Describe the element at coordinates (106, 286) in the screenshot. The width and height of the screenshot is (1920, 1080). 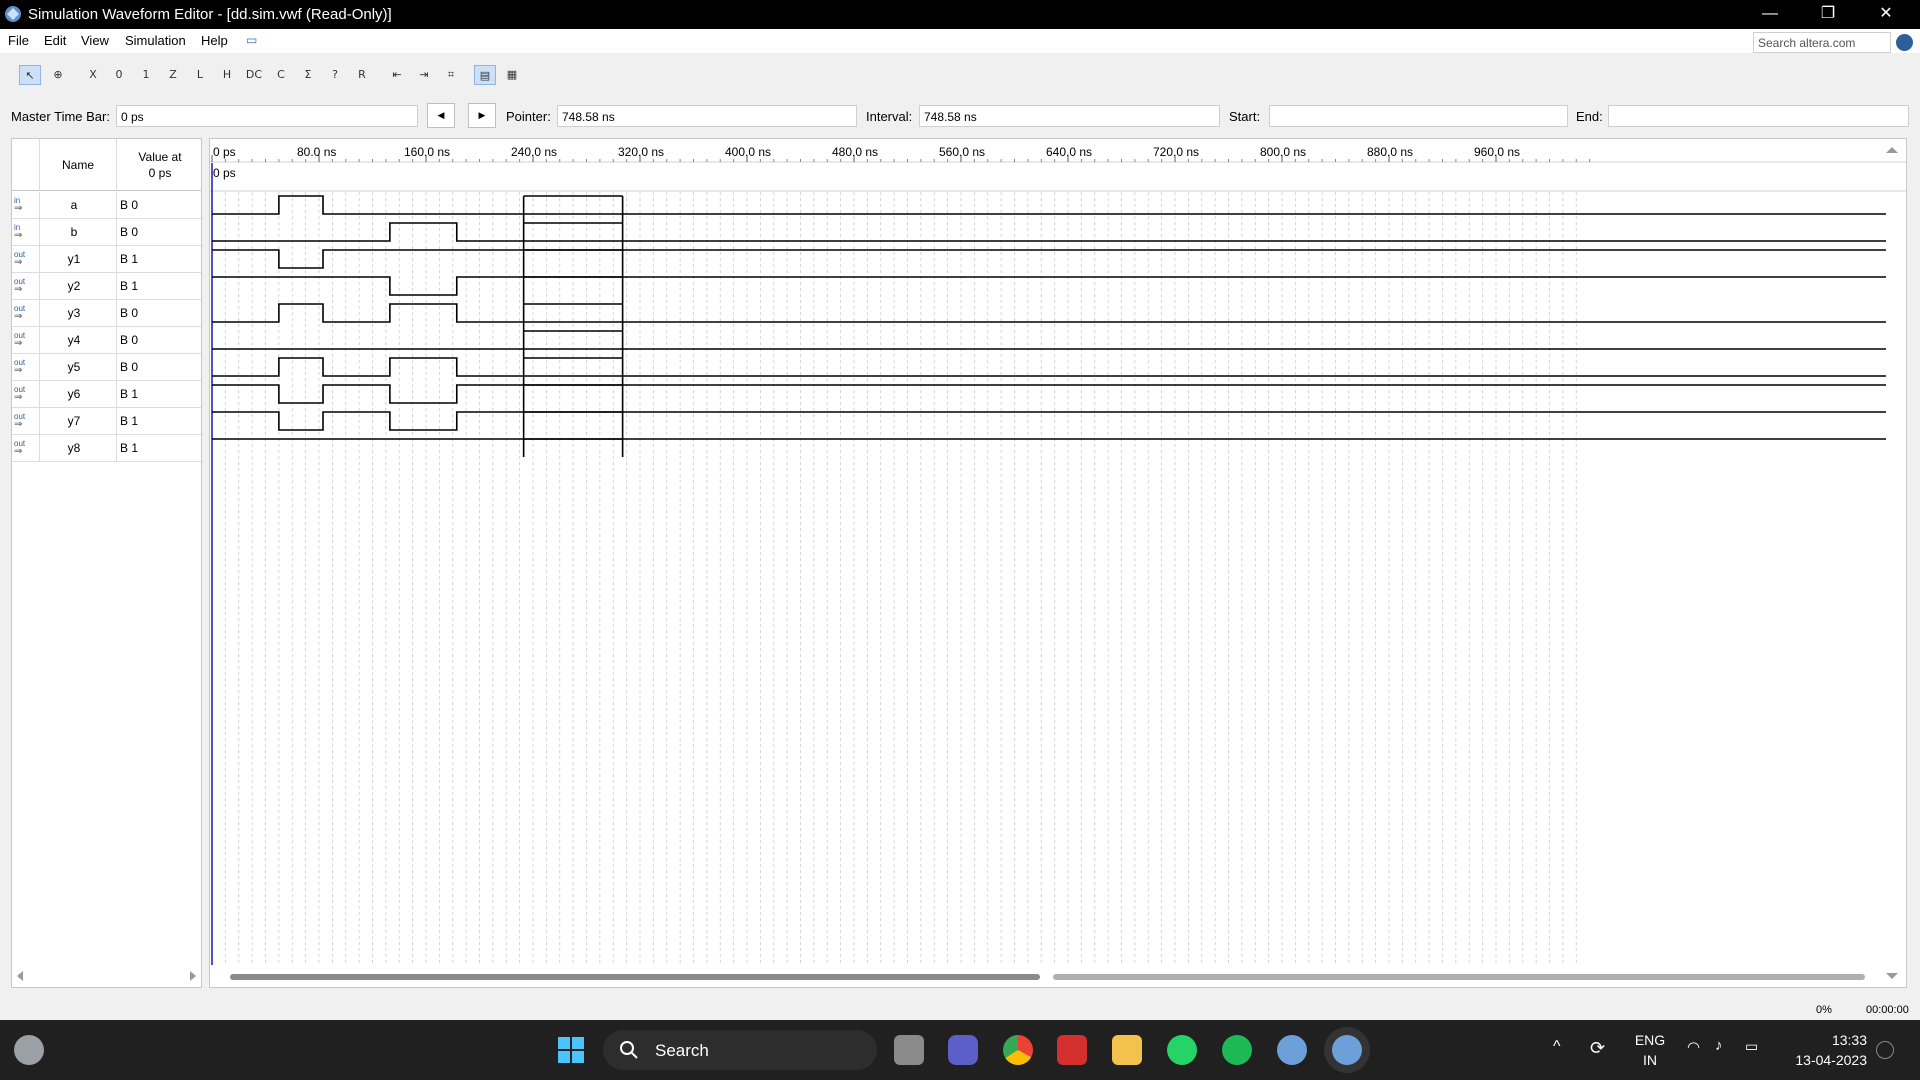
I see `signal-row-y2: out ⇒ y2 B 1` at that location.